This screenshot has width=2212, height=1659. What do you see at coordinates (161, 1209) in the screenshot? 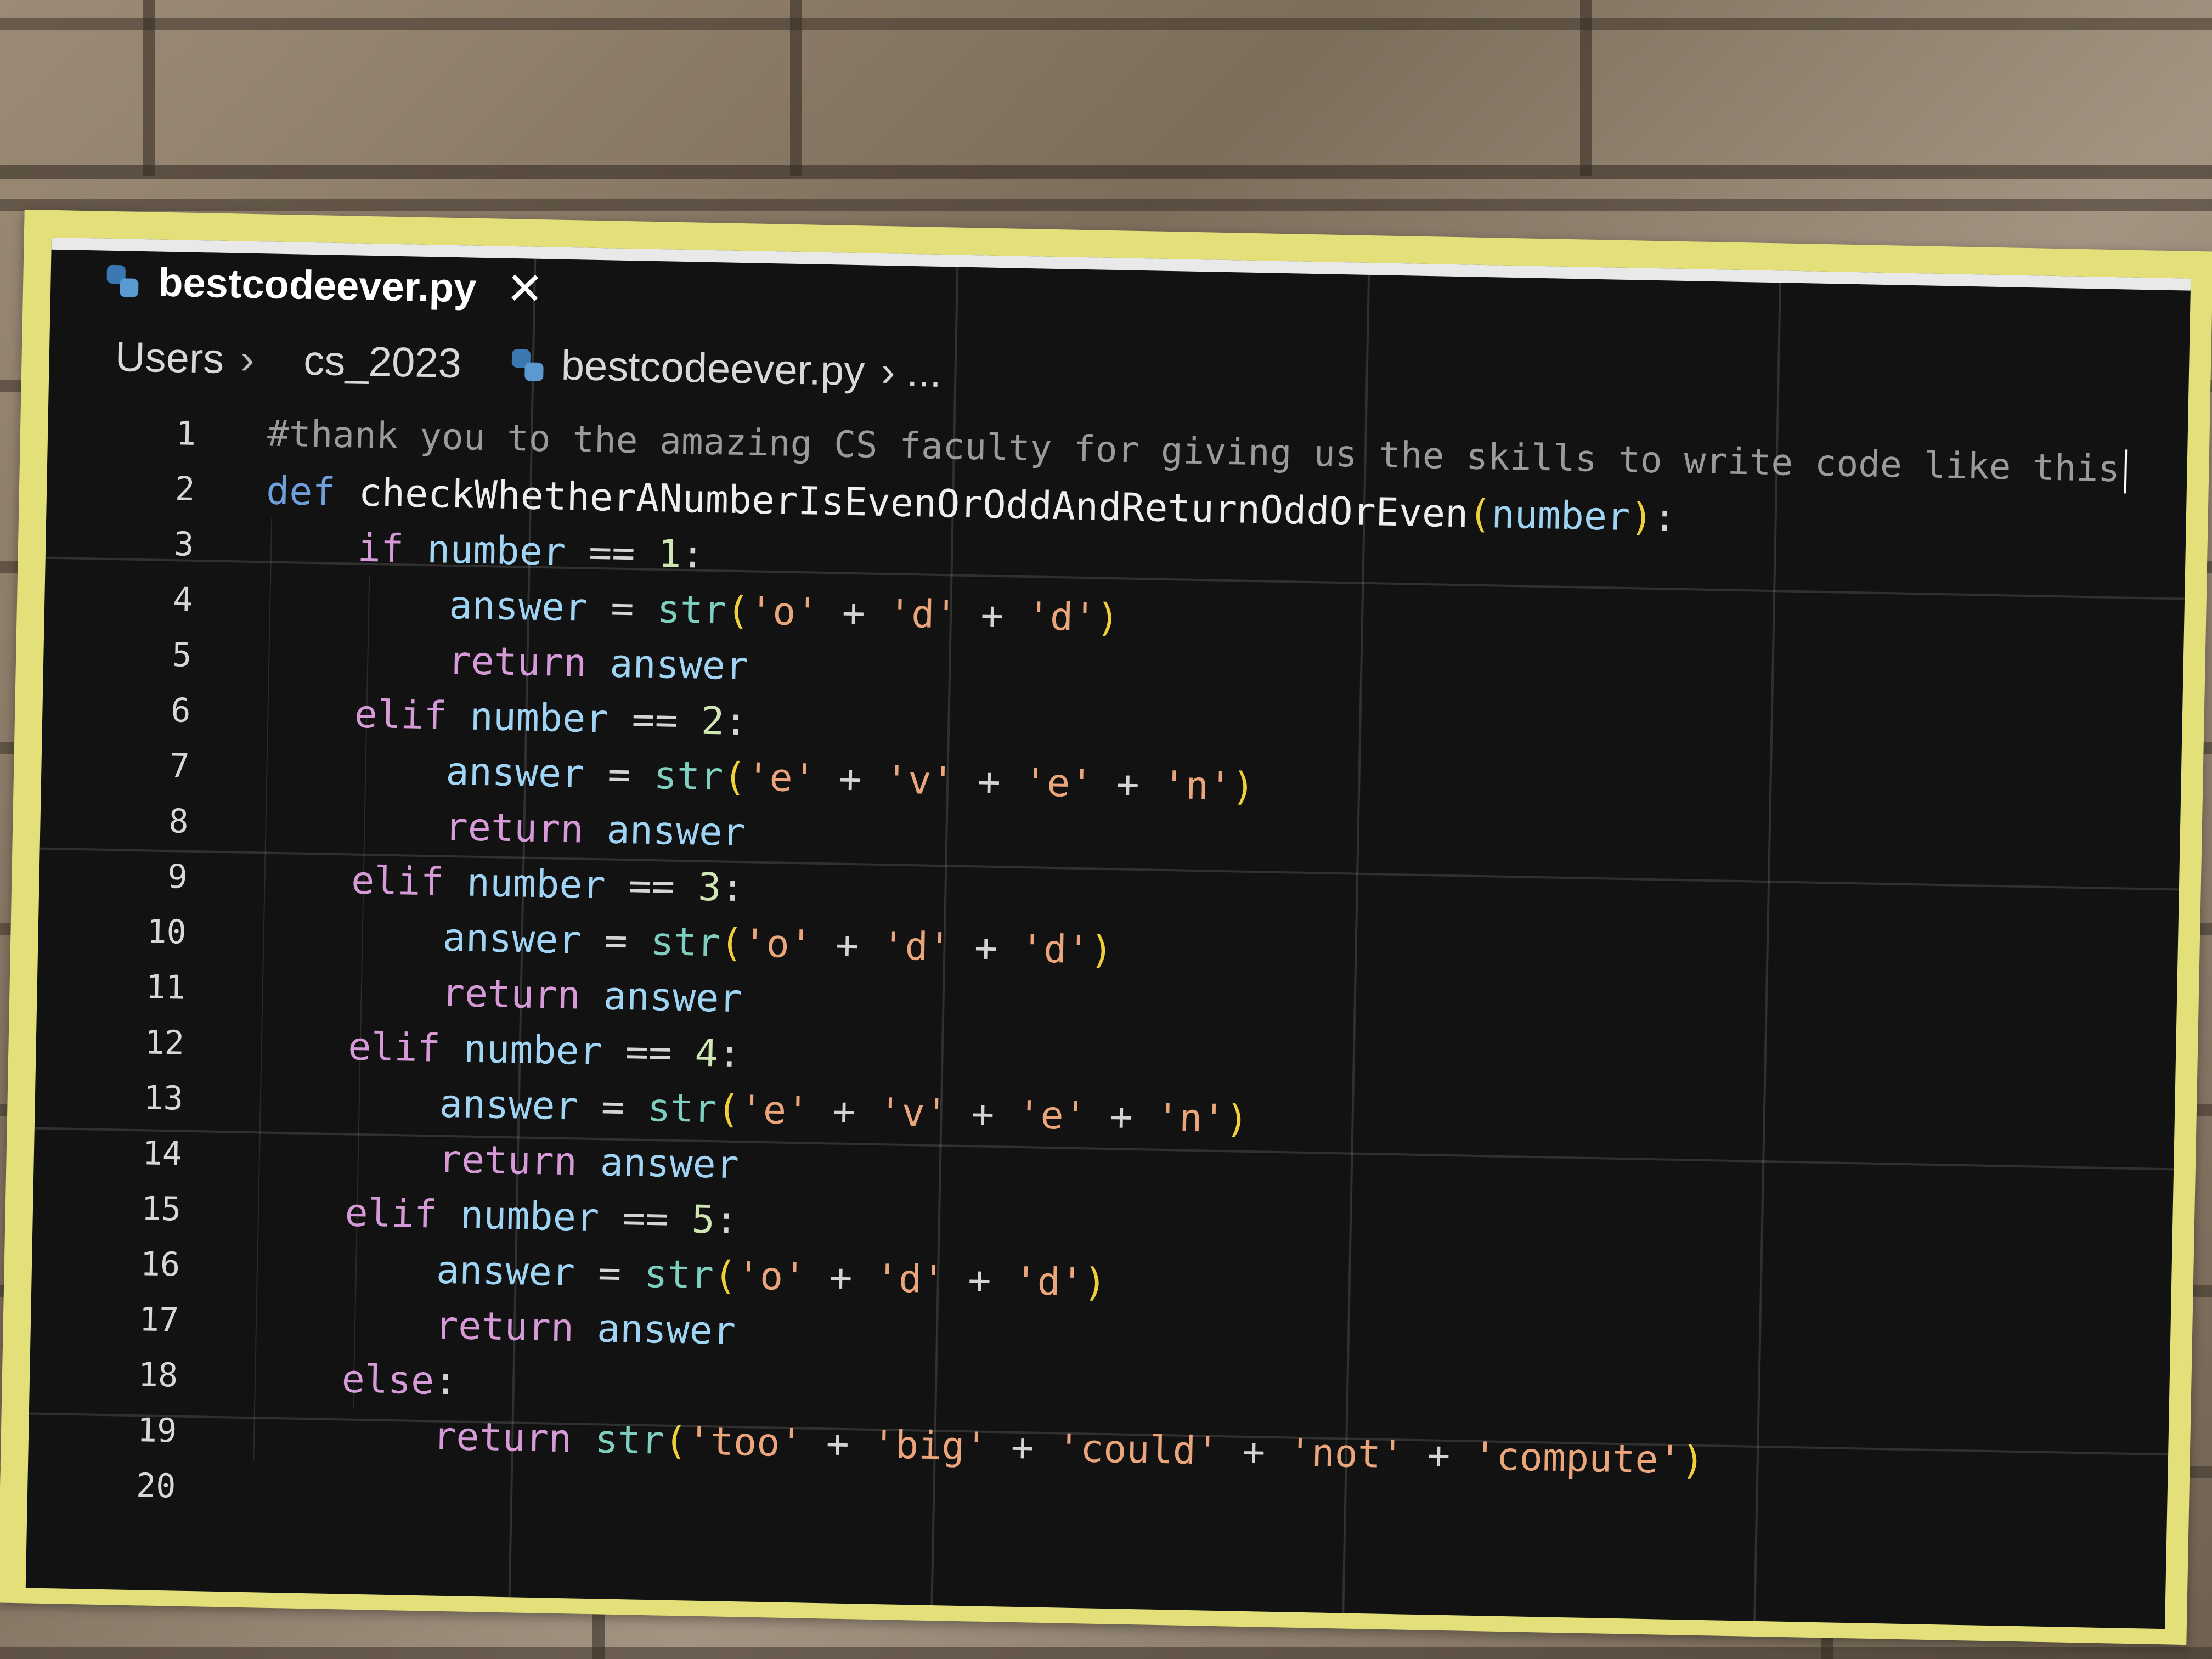
I see `line-number: 15` at bounding box center [161, 1209].